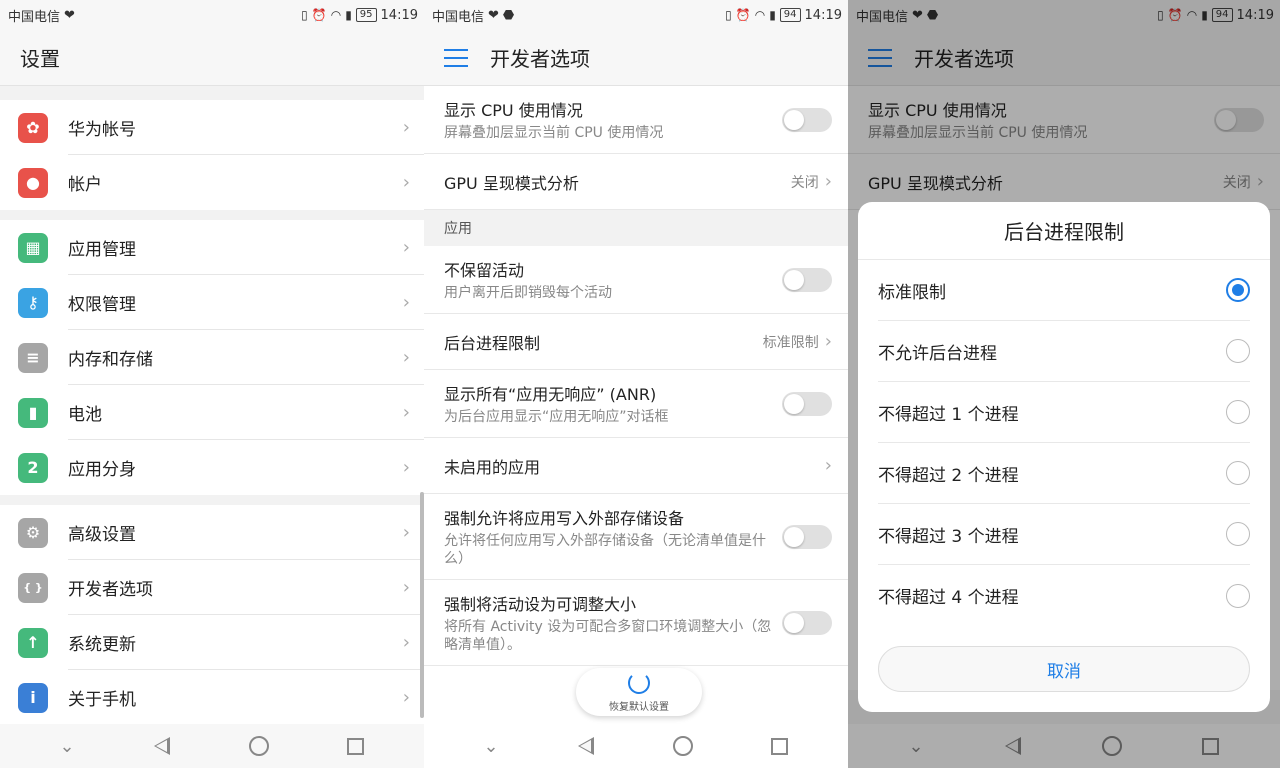 The height and width of the screenshot is (768, 1280). Describe the element at coordinates (212, 642) in the screenshot. I see `settings-item: ↑ 系统更新 ›` at that location.